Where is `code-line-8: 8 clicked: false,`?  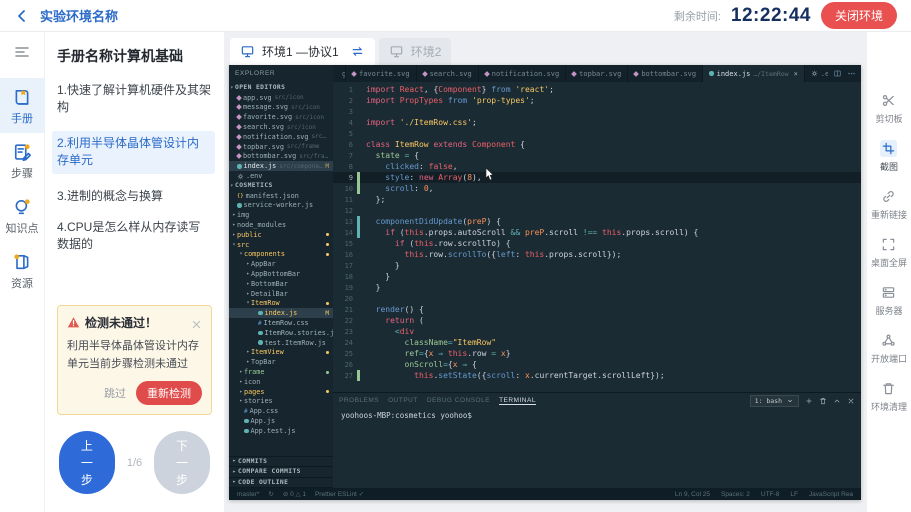
code-line-8: 8 clicked: false, is located at coordinates (597, 166).